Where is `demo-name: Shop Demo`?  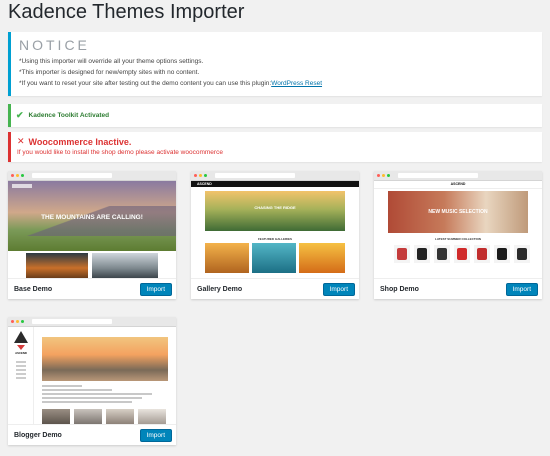 demo-name: Shop Demo is located at coordinates (399, 289).